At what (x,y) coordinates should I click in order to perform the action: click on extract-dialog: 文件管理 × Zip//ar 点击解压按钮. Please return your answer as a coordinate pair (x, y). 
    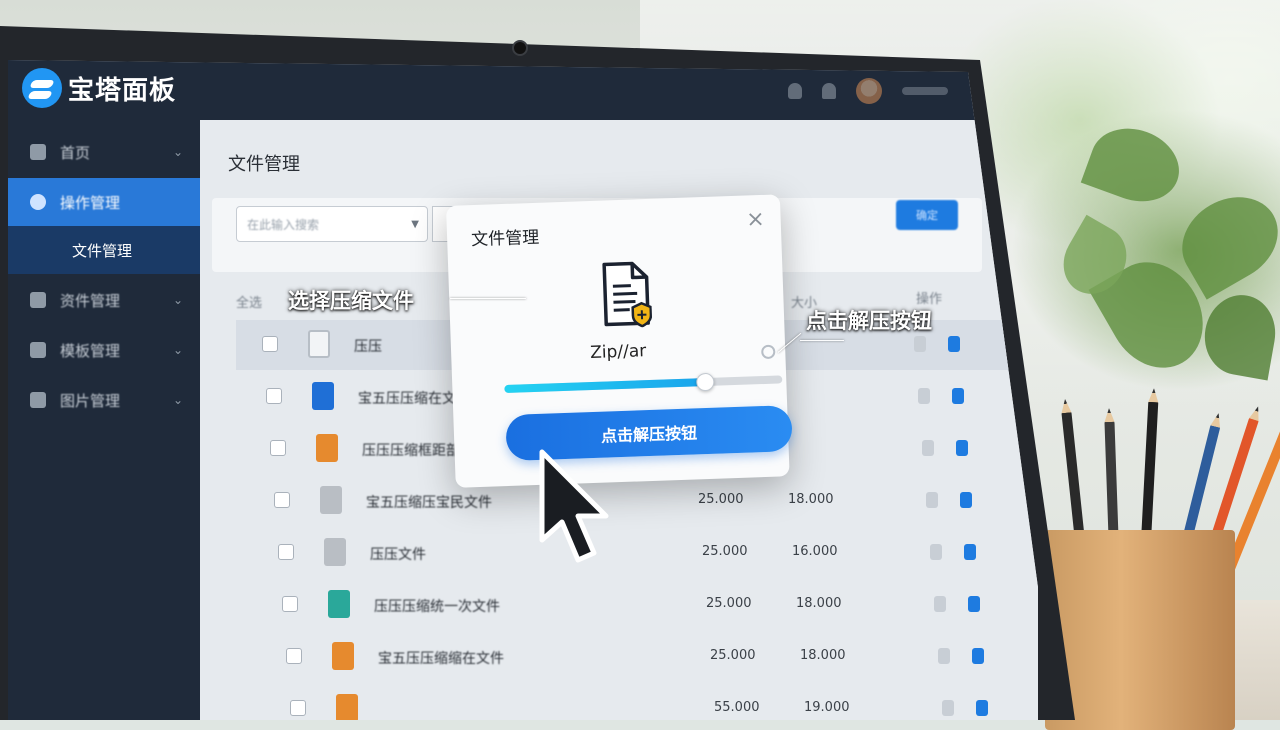
    Looking at the image, I should click on (618, 340).